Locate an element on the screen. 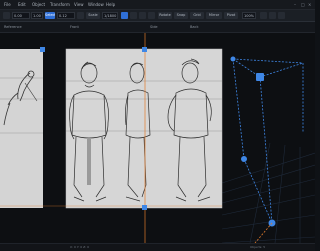 The image size is (320, 251). minimize-icon: – is located at coordinates (296, 4).